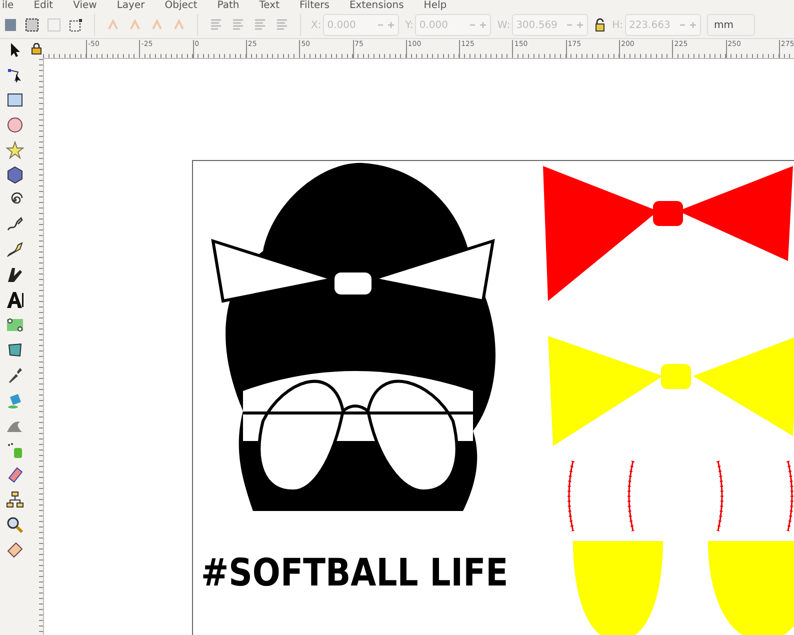 Image resolution: width=794 pixels, height=635 pixels. I want to click on menu-item: ile, so click(8, 6).